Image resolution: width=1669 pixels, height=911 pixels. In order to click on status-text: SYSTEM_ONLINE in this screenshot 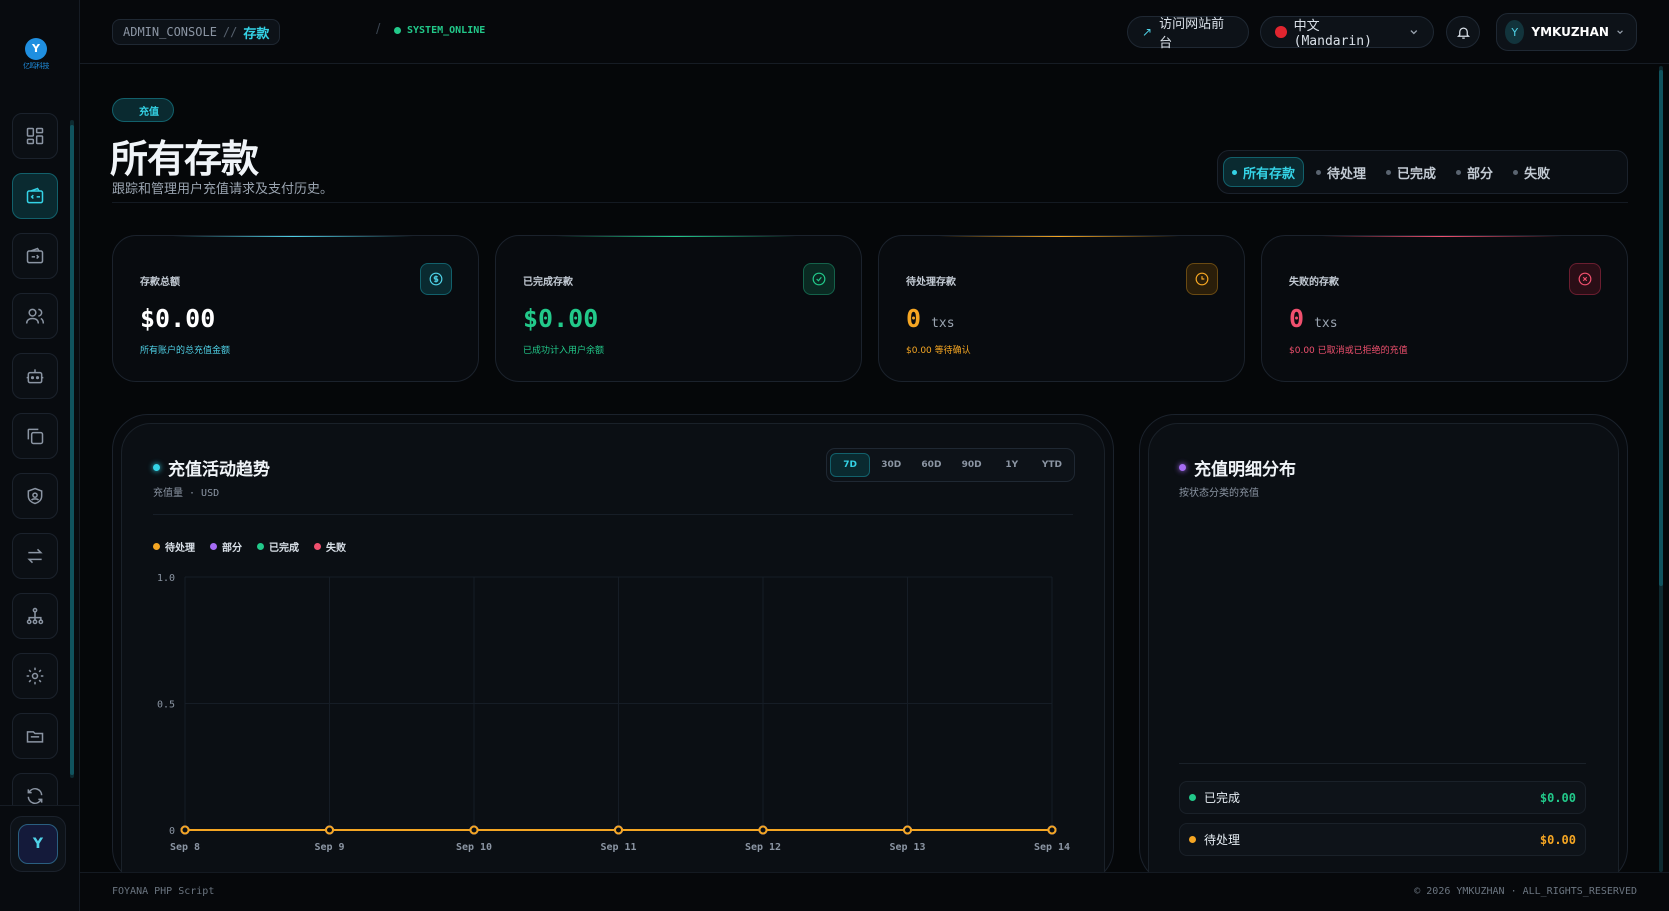, I will do `click(446, 30)`.